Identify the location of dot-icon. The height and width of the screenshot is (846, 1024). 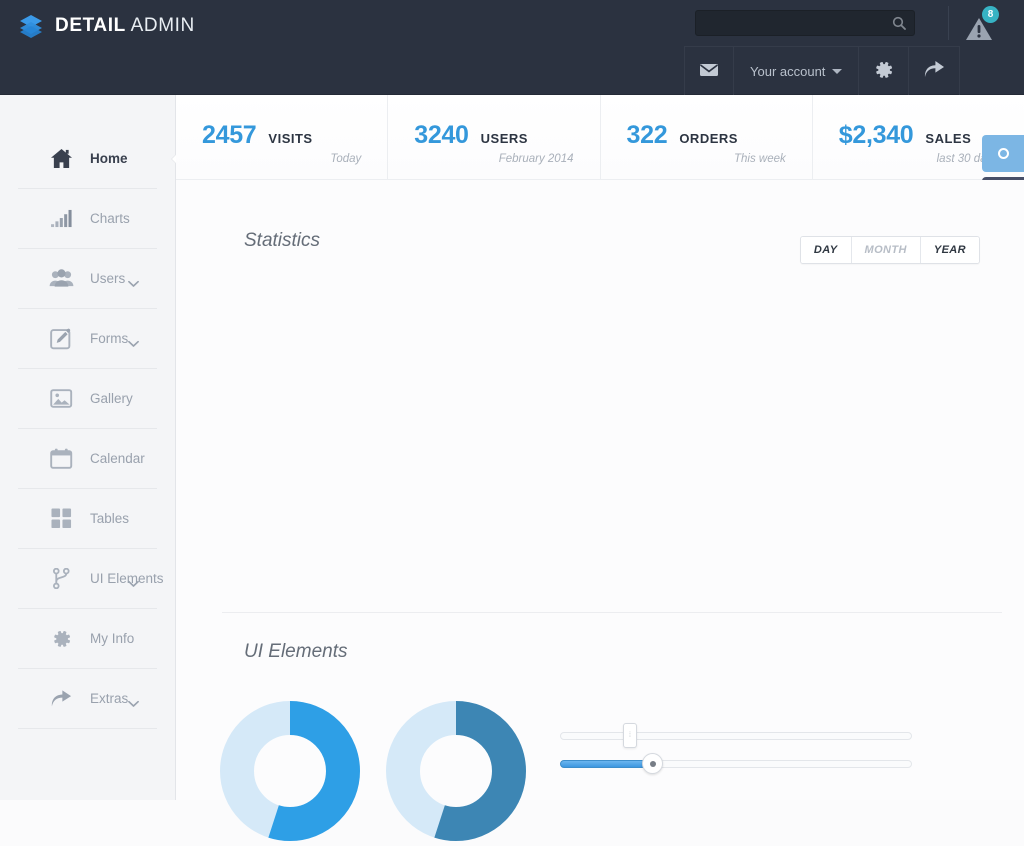
(652, 763).